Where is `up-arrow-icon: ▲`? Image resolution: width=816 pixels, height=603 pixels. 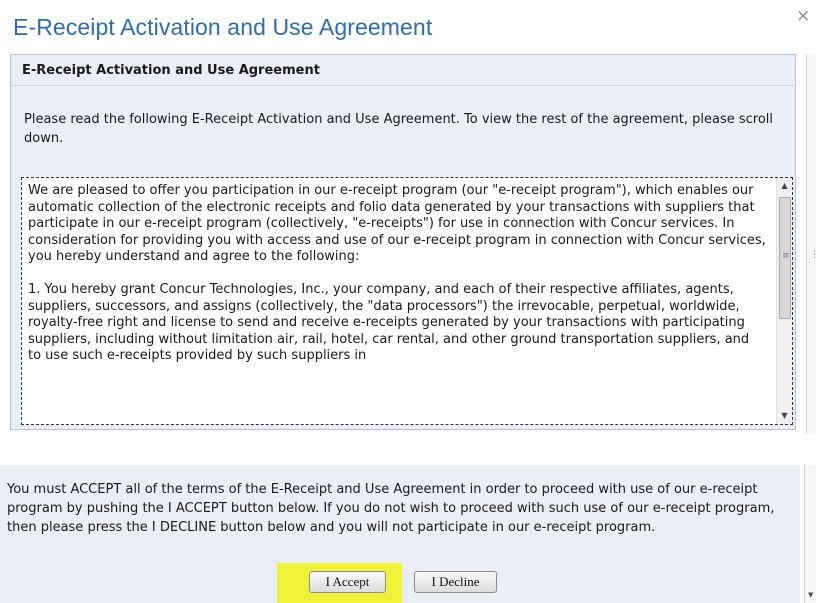
up-arrow-icon: ▲ is located at coordinates (784, 186).